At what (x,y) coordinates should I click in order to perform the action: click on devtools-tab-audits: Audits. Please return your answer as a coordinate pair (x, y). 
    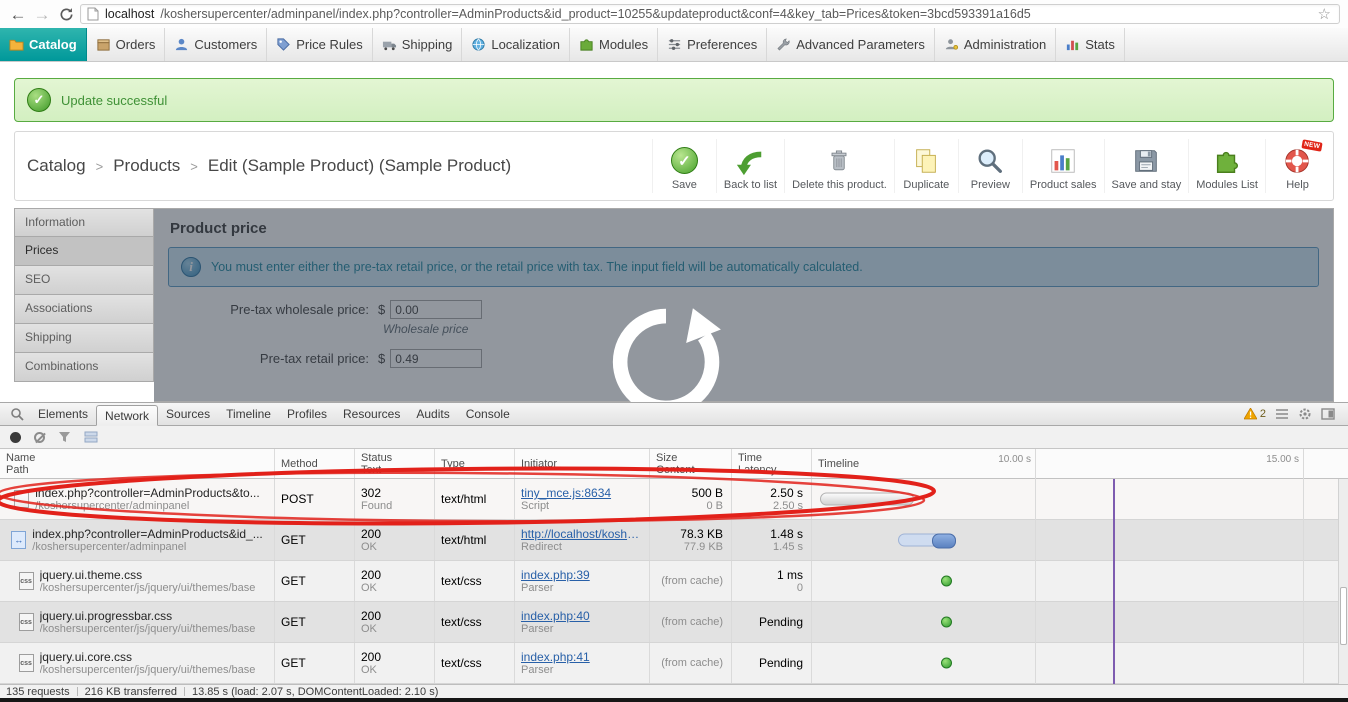
    Looking at the image, I should click on (432, 414).